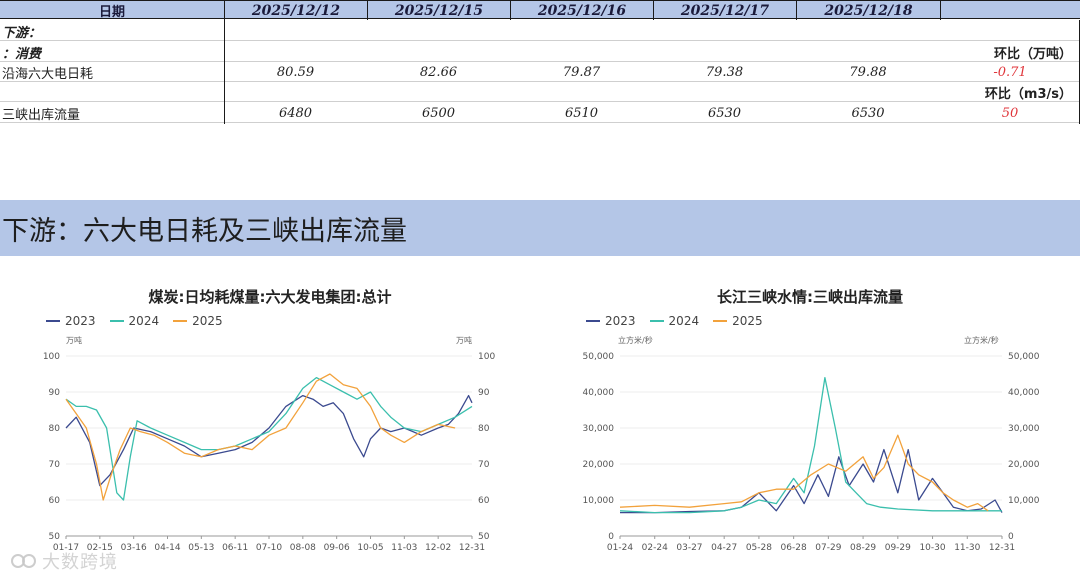 The width and height of the screenshot is (1080, 581). What do you see at coordinates (540, 92) in the screenshot?
I see `table-row: 环比（m3/s）` at bounding box center [540, 92].